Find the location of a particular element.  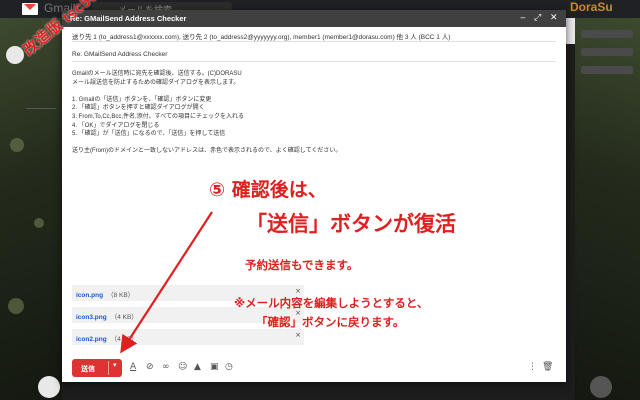

format-text-icon: A is located at coordinates (133, 367).